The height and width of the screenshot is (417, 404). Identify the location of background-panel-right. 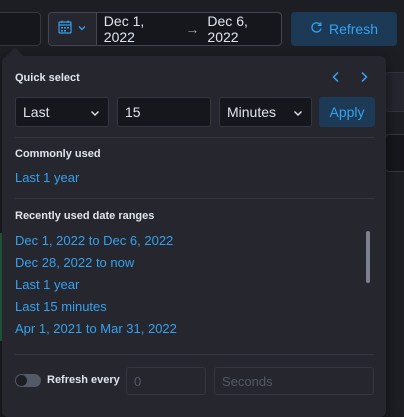
(394, 92).